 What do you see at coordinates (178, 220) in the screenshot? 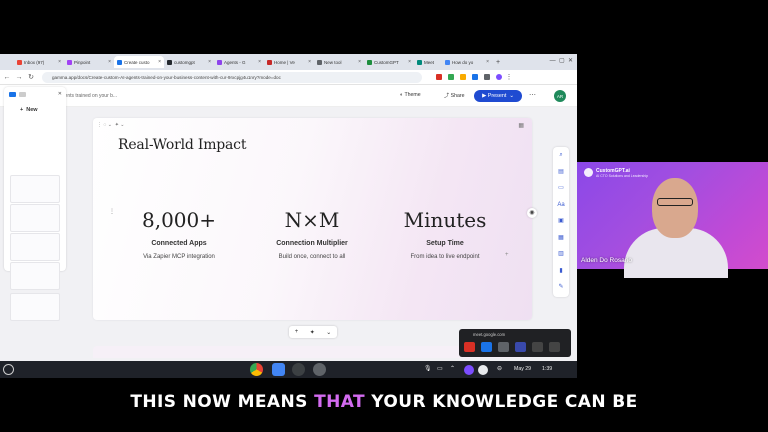
I see `stat-value: 8,000+` at bounding box center [178, 220].